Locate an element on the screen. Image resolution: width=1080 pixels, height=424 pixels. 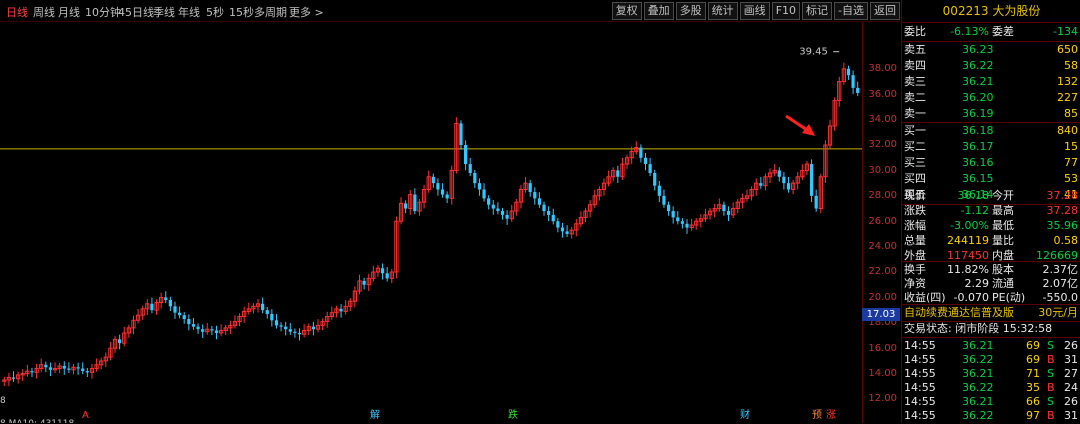
period-year: 年线 is located at coordinates (189, 12).